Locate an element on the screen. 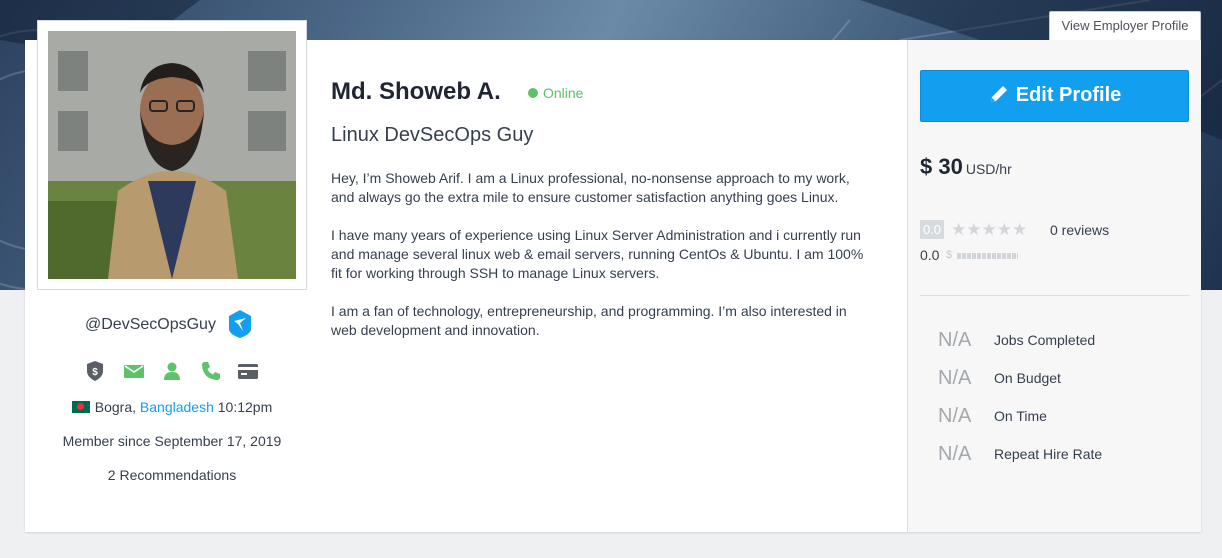 The height and width of the screenshot is (558, 1222). phone-verified-icon is located at coordinates (211, 371).